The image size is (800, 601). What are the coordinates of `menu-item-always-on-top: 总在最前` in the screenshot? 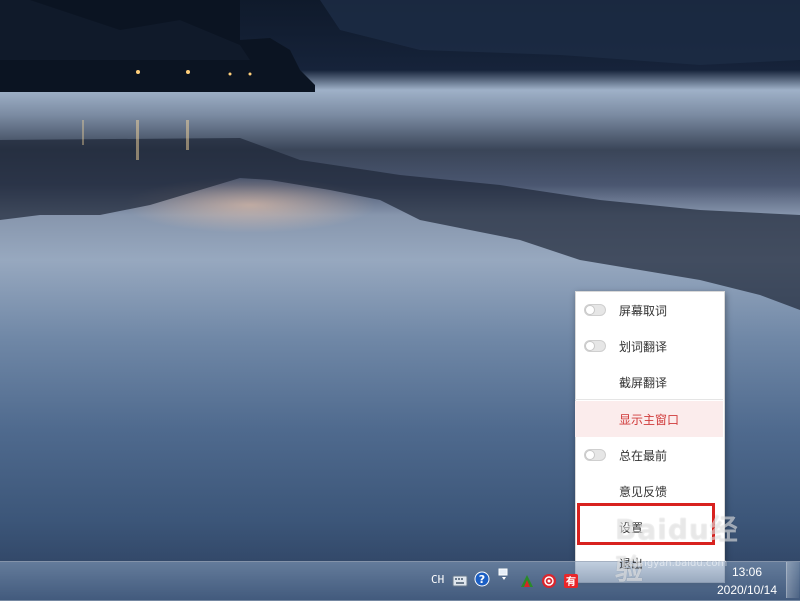 It's located at (649, 455).